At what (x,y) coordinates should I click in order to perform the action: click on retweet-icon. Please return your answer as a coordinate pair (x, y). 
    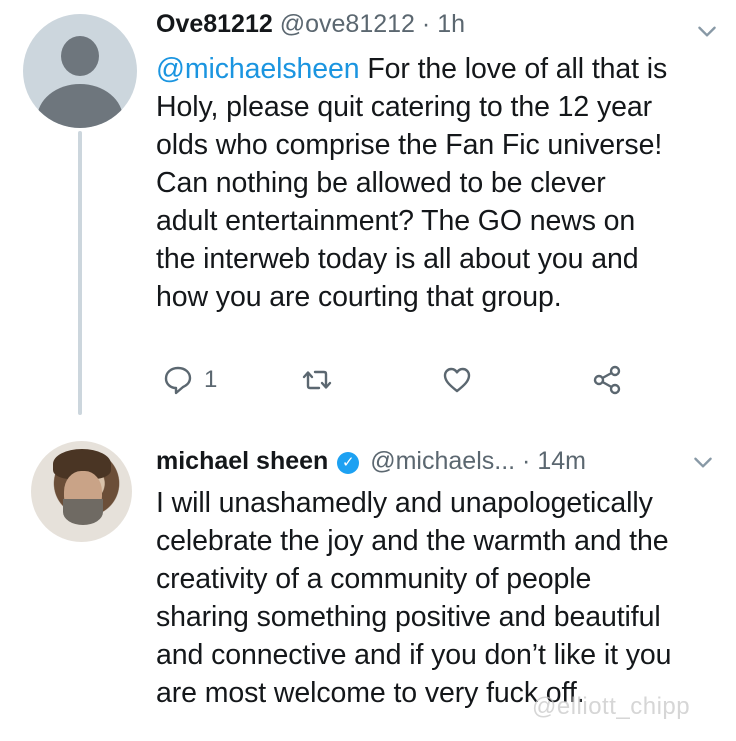
    Looking at the image, I should click on (317, 380).